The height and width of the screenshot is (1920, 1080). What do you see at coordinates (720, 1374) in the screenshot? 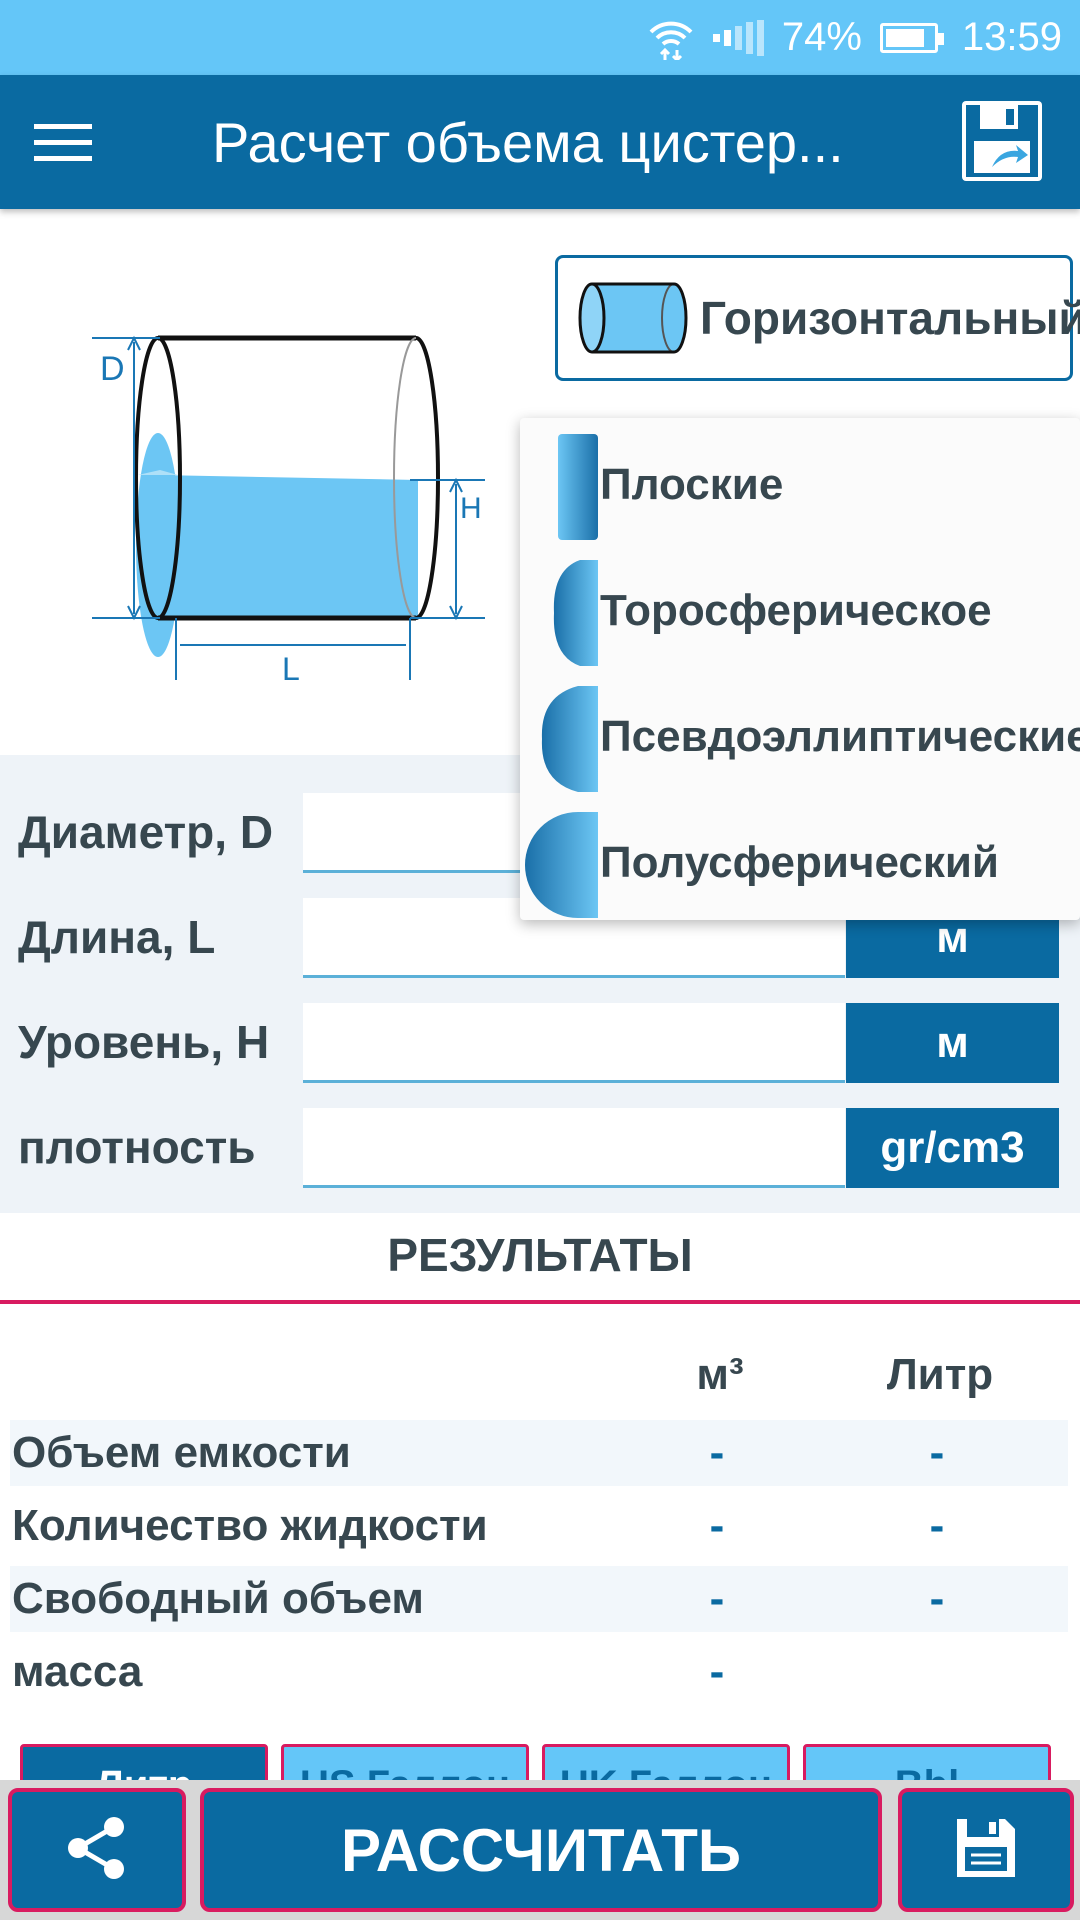
I see `col-head-m3: м³` at bounding box center [720, 1374].